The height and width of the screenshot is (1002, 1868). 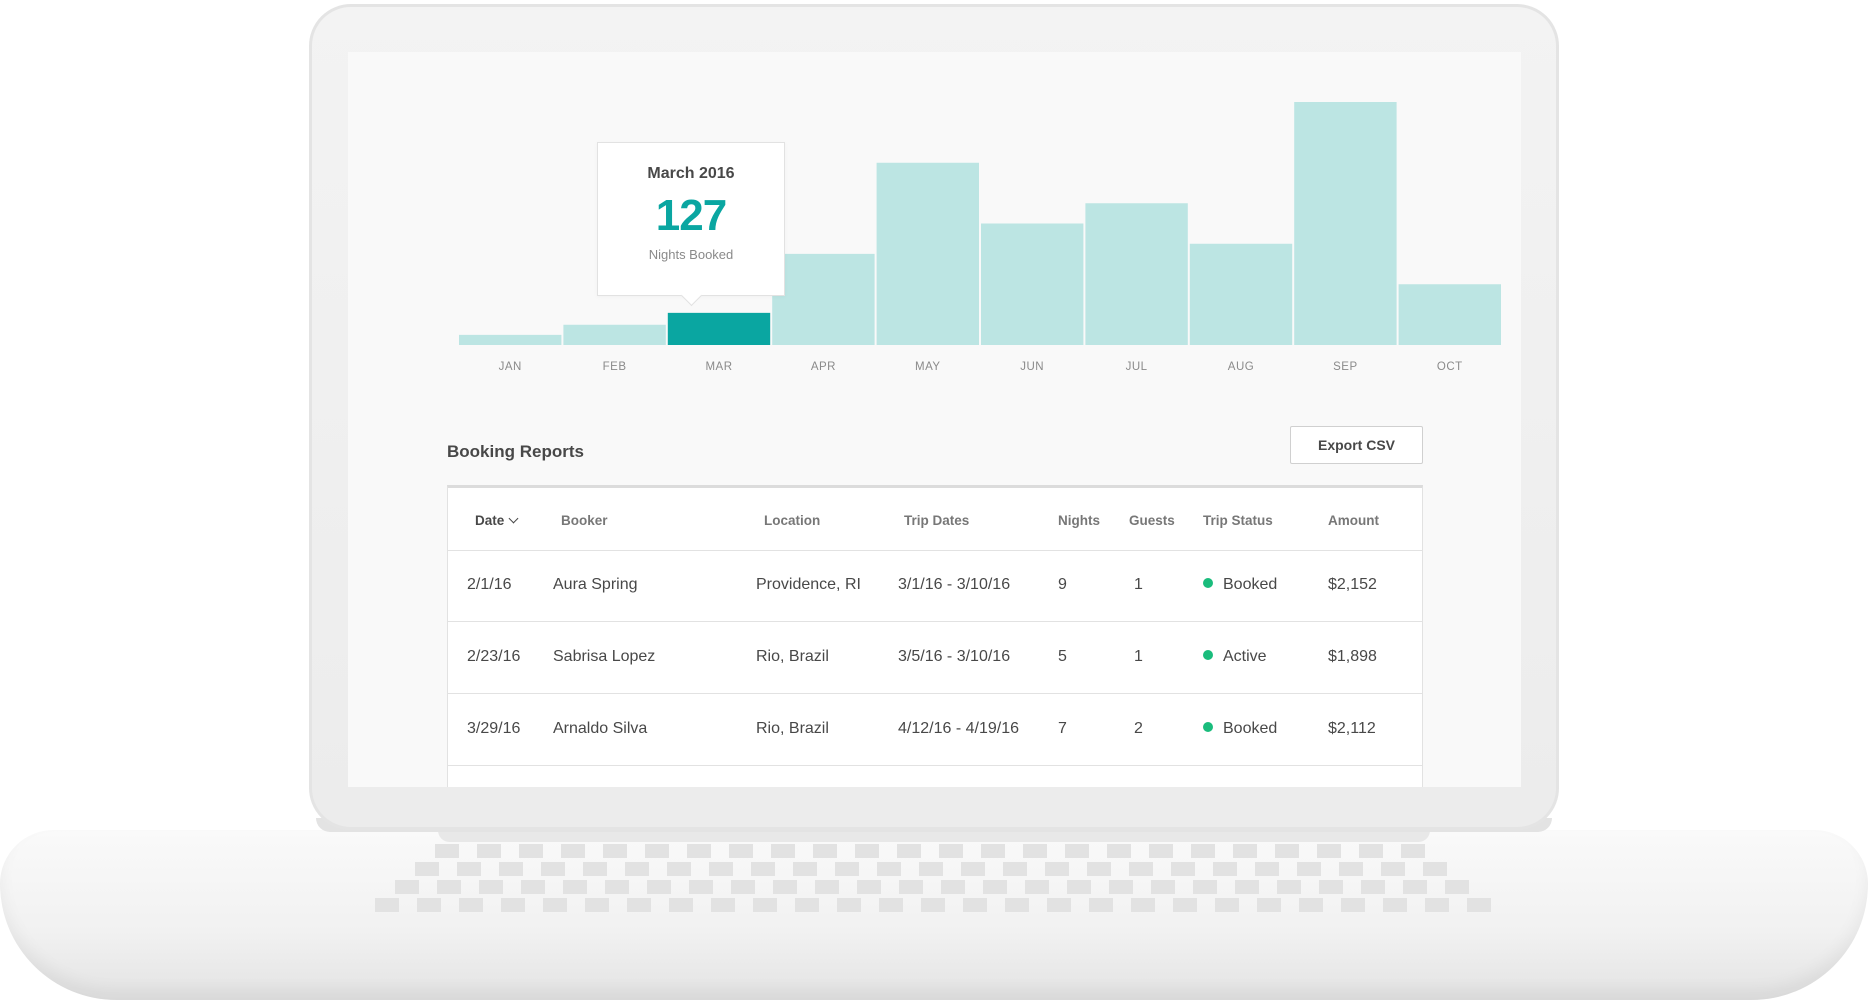 What do you see at coordinates (510, 339) in the screenshot?
I see `chart-bar-jan` at bounding box center [510, 339].